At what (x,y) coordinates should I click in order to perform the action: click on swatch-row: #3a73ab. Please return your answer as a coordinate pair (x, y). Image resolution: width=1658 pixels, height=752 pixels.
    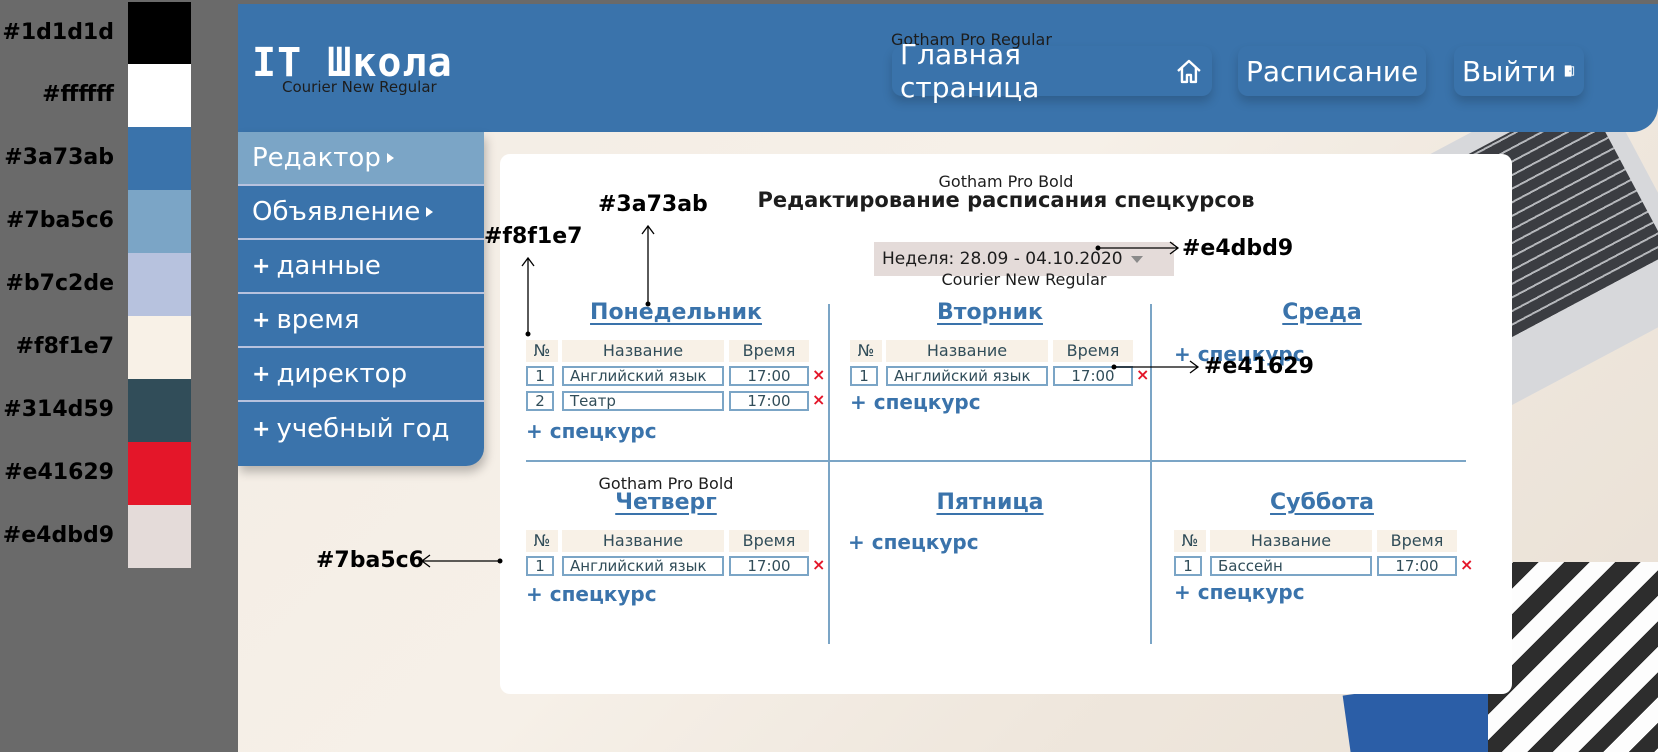
    Looking at the image, I should click on (118, 158).